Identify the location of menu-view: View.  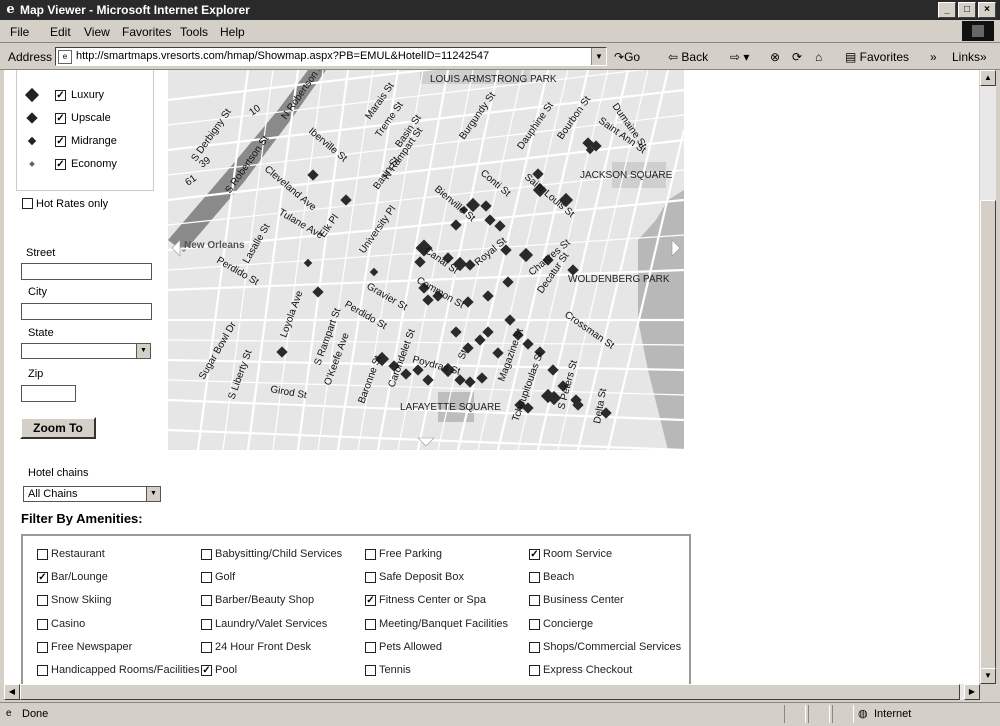
(97, 32).